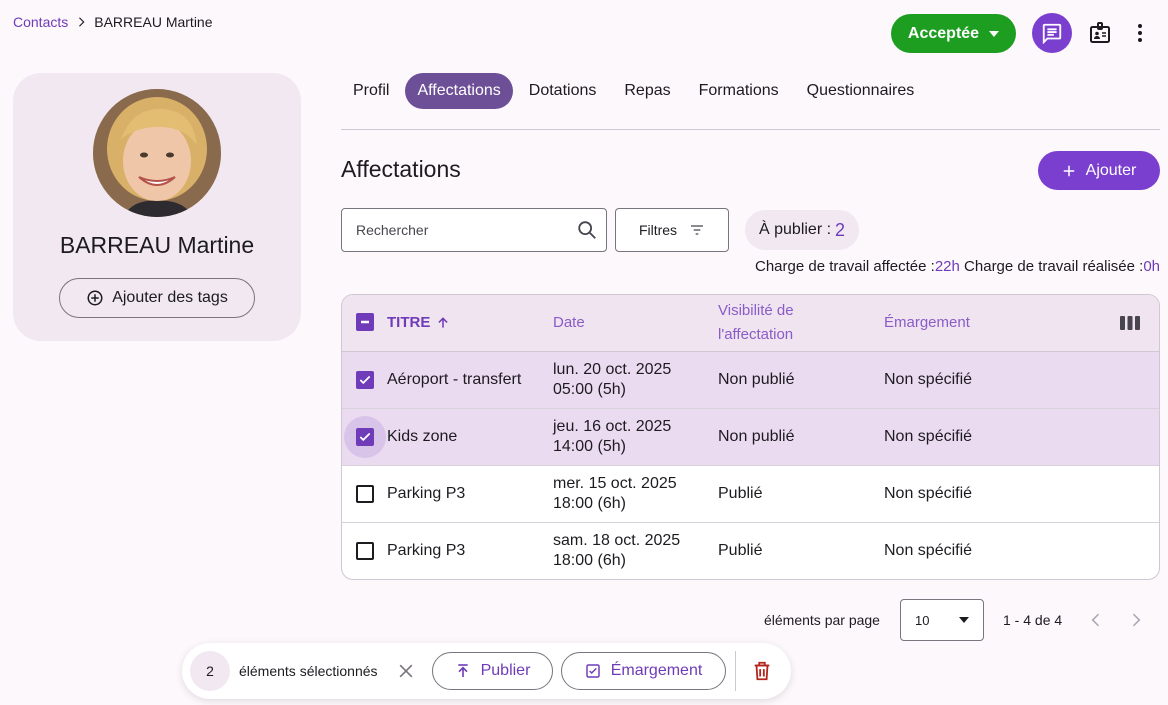 The height and width of the screenshot is (705, 1168). I want to click on select-all-checkbox, so click(365, 322).